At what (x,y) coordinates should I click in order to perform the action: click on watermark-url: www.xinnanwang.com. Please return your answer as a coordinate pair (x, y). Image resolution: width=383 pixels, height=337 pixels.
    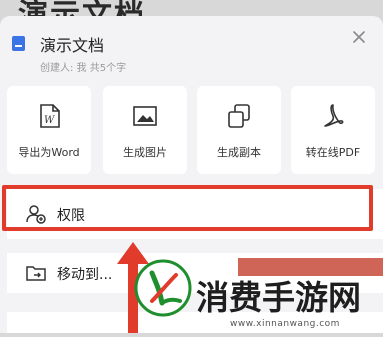
    Looking at the image, I should click on (285, 324).